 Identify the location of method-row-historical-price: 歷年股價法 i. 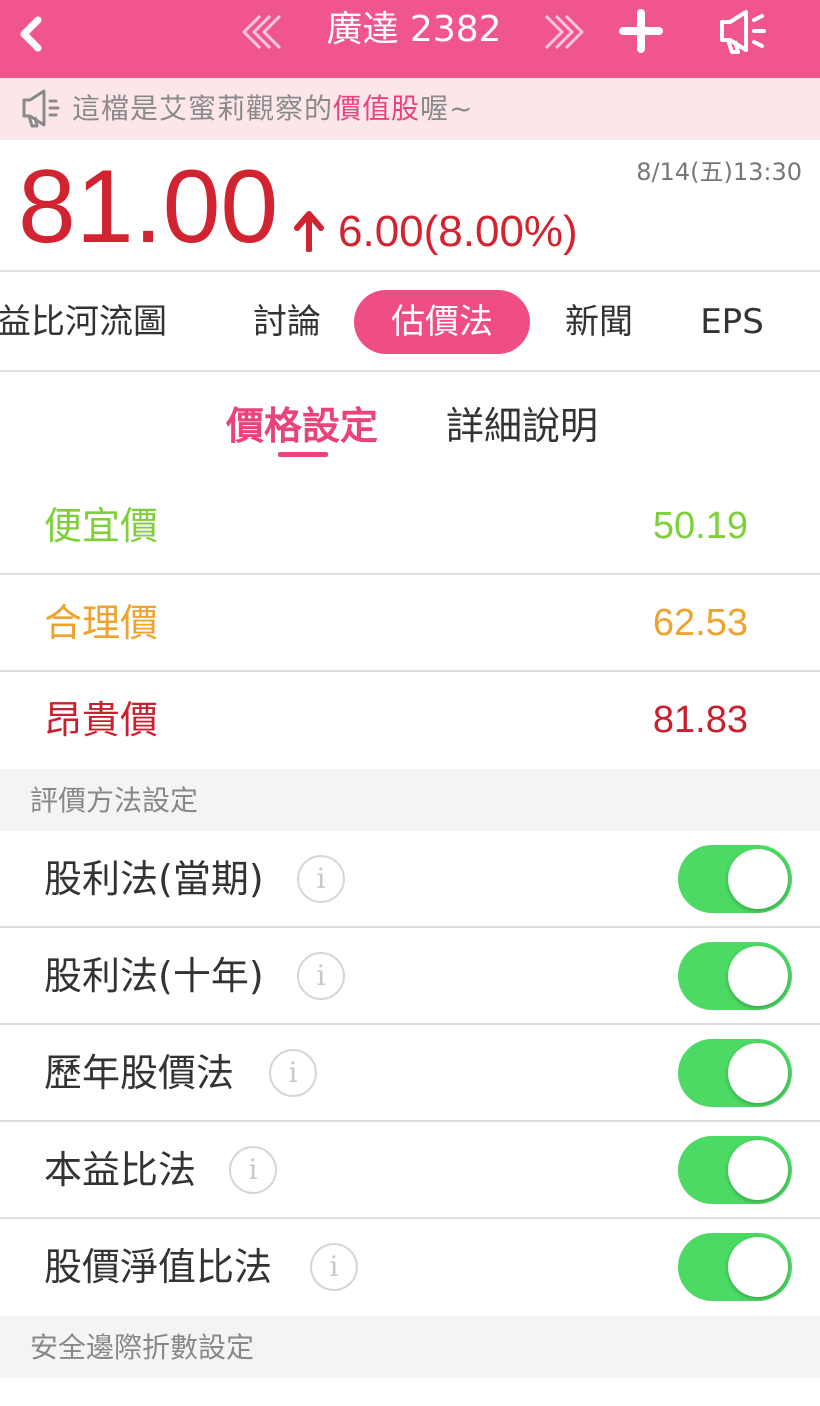
(410, 1073).